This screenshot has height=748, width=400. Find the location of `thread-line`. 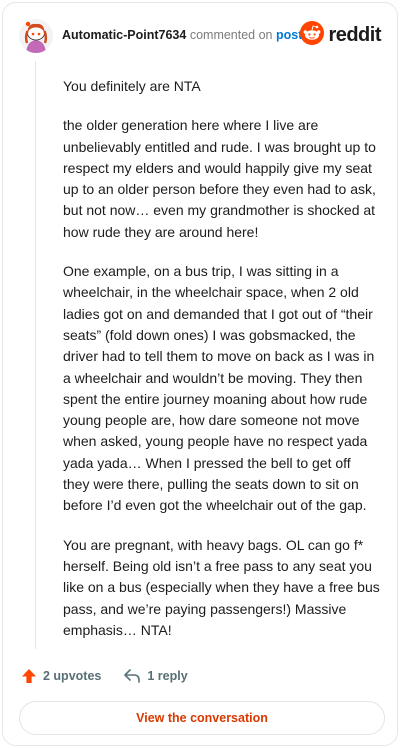

thread-line is located at coordinates (35, 355).